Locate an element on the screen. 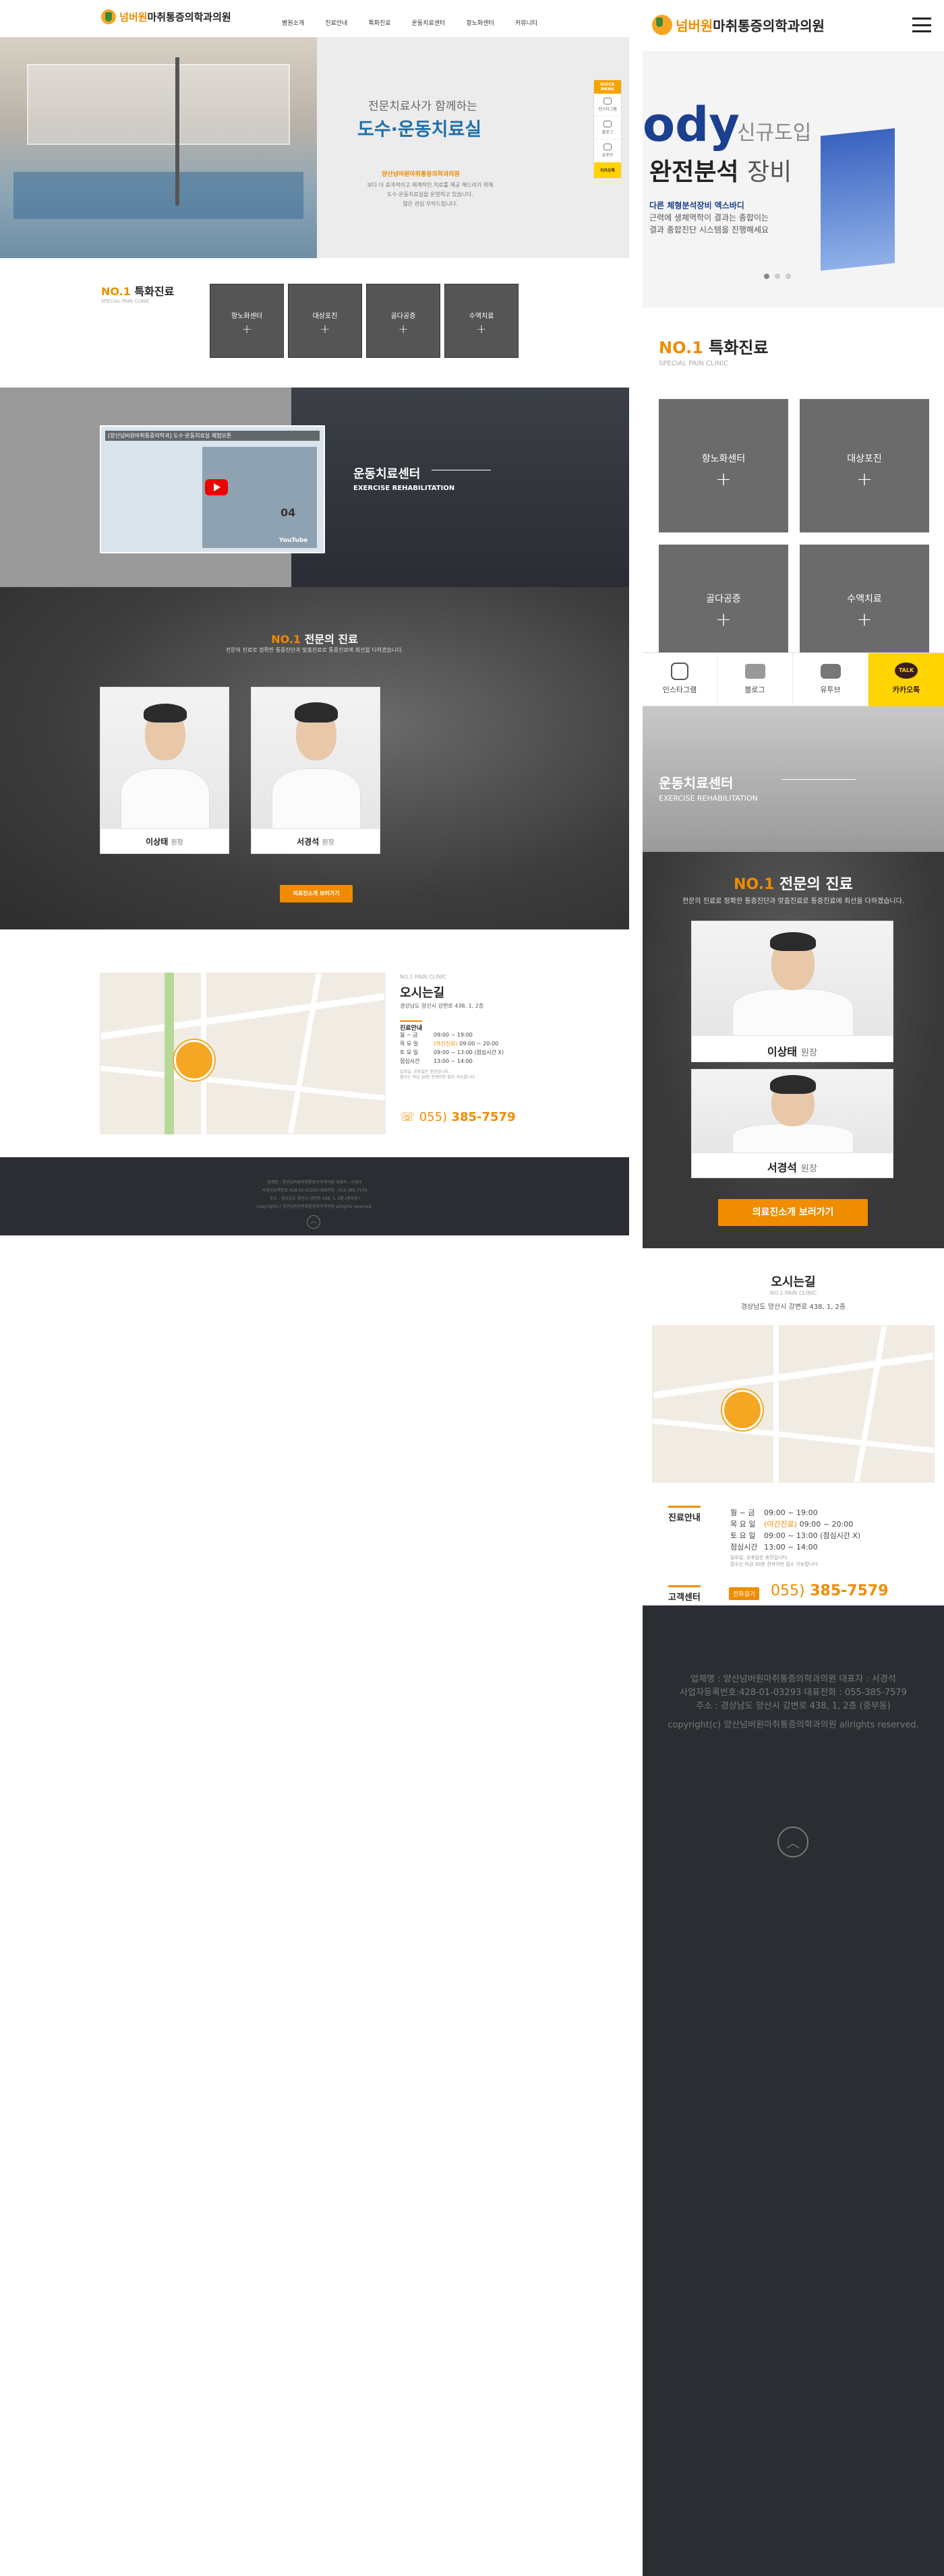 This screenshot has height=2576, width=944. mobile-call-button: 전화걸기 is located at coordinates (744, 1594).